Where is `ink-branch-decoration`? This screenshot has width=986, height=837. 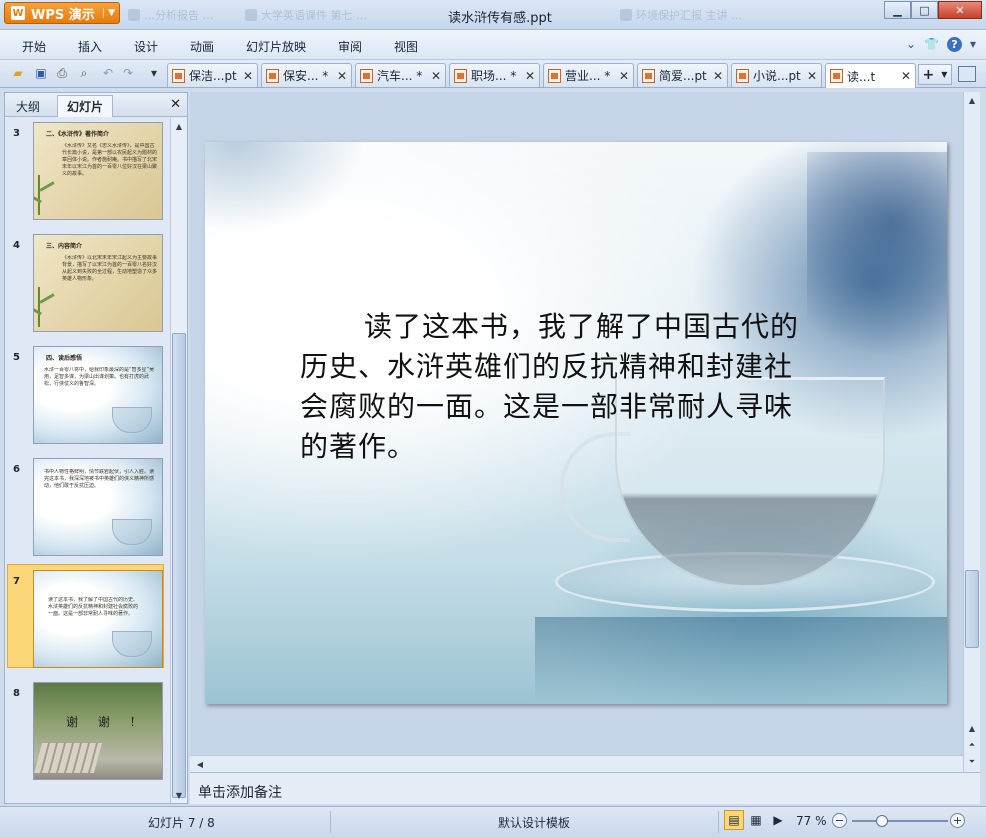
ink-branch-decoration is located at coordinates (285, 187).